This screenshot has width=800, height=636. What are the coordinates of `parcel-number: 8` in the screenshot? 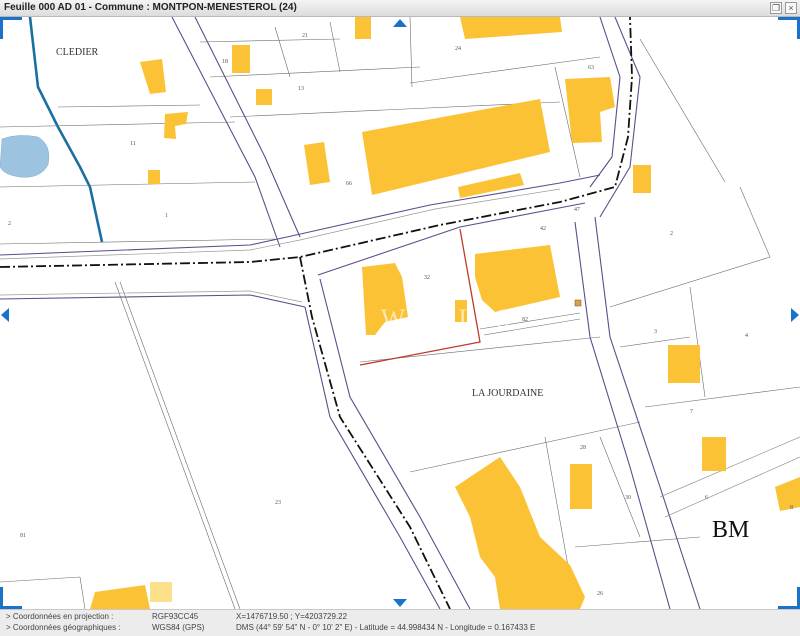 It's located at (791, 508).